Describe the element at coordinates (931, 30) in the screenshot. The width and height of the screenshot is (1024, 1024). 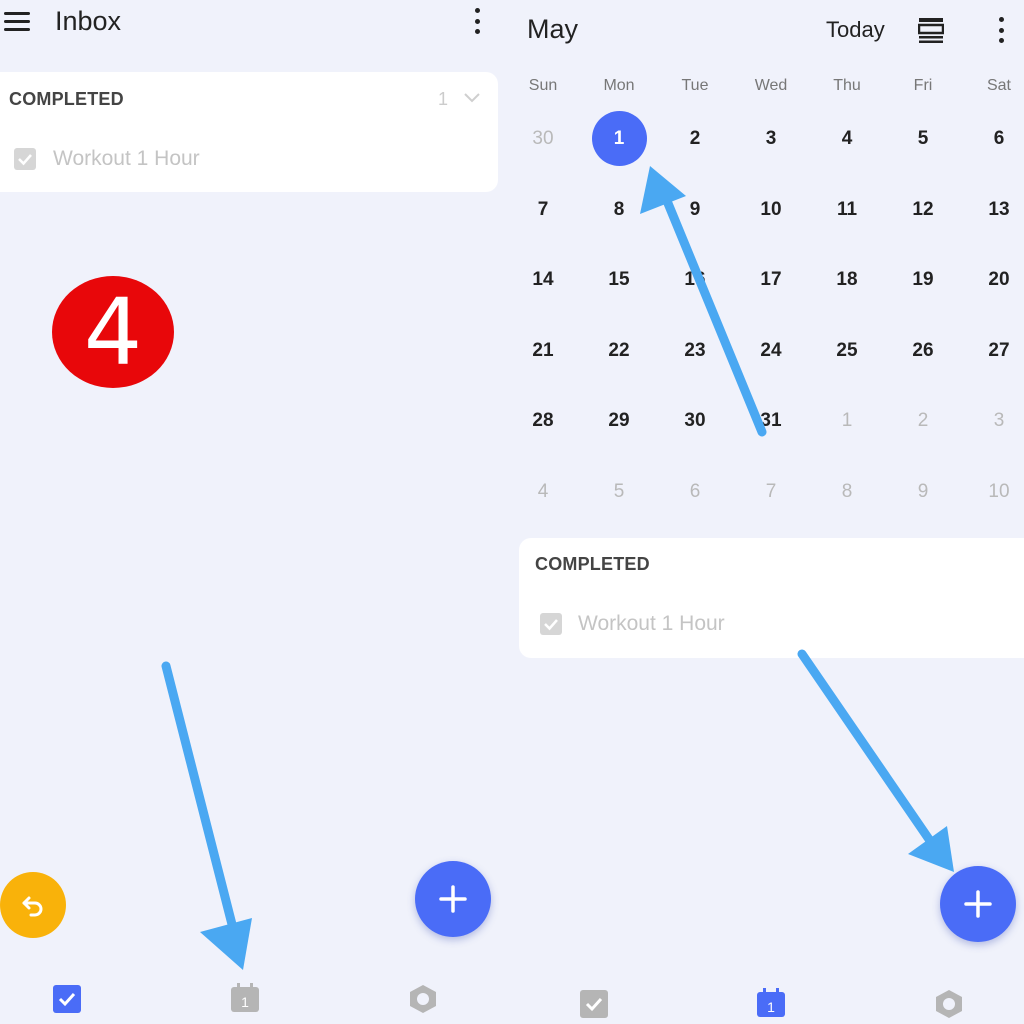
I see `calendar-view-icon` at that location.